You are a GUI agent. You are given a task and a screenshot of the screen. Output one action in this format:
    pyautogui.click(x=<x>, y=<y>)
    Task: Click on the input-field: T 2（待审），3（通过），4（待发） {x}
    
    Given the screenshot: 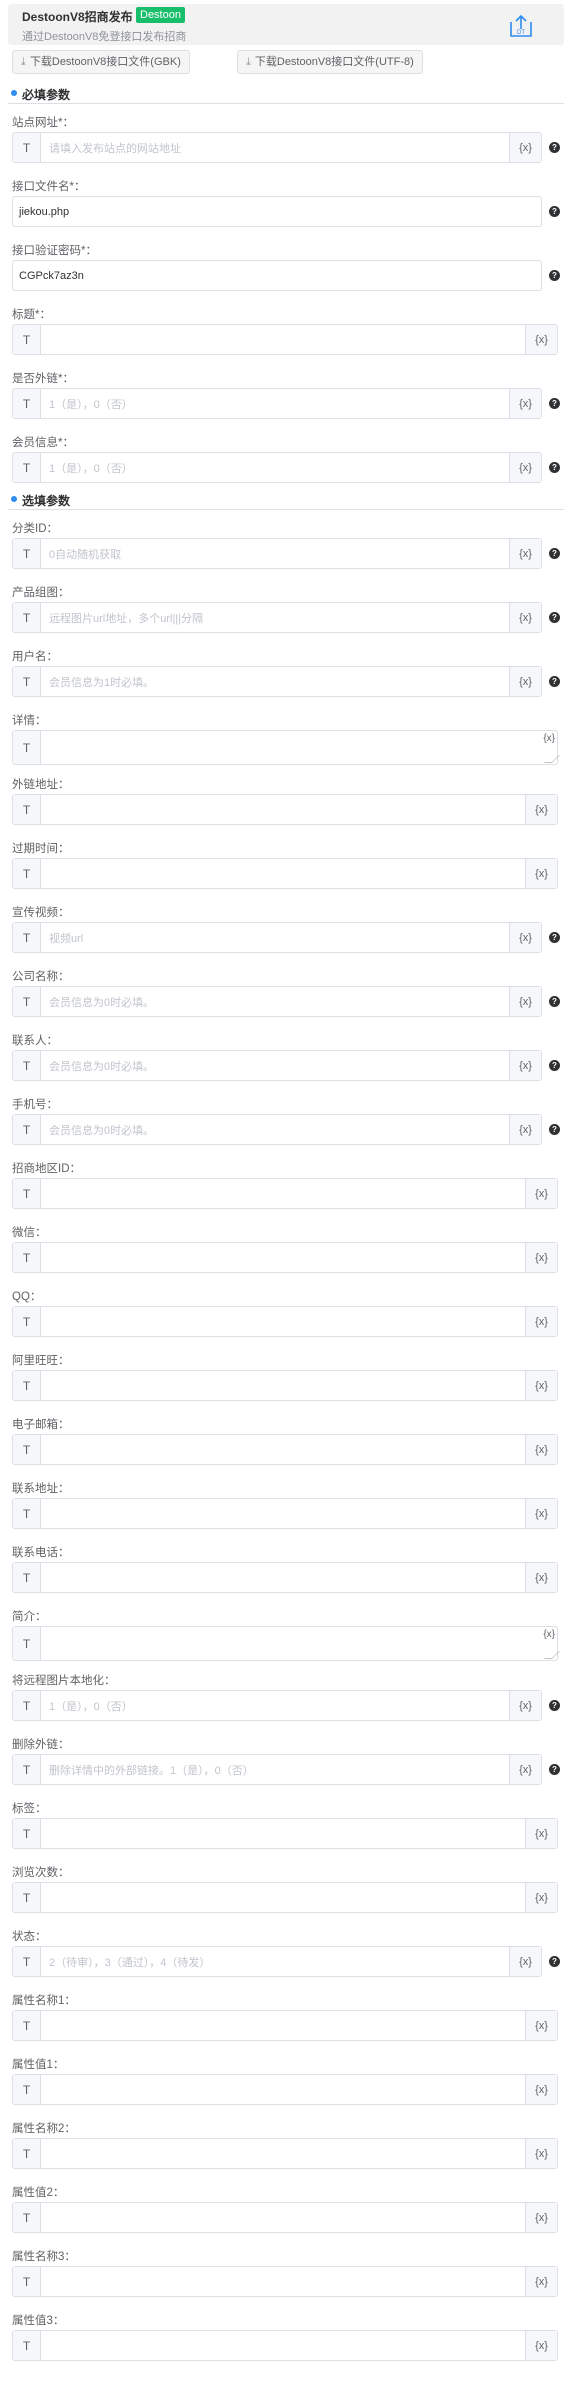 What is the action you would take?
    pyautogui.click(x=277, y=1961)
    